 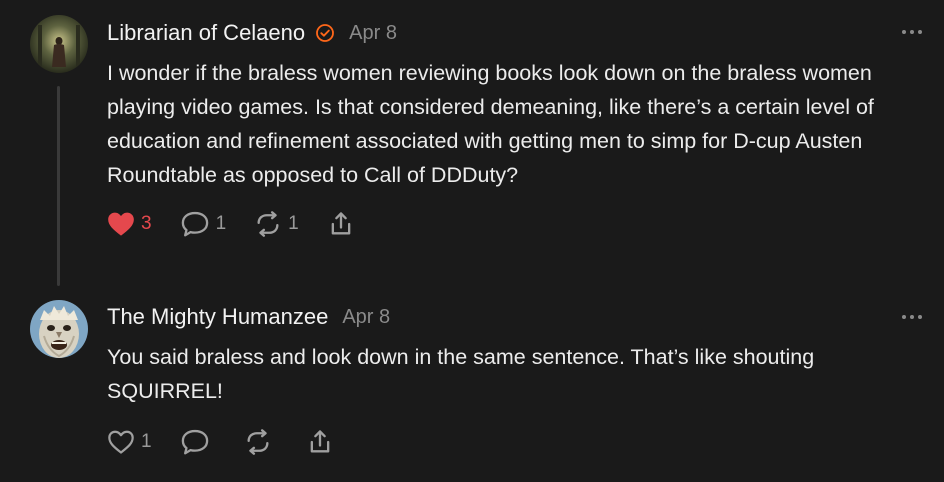 What do you see at coordinates (293, 223) in the screenshot?
I see `restack-count: 1` at bounding box center [293, 223].